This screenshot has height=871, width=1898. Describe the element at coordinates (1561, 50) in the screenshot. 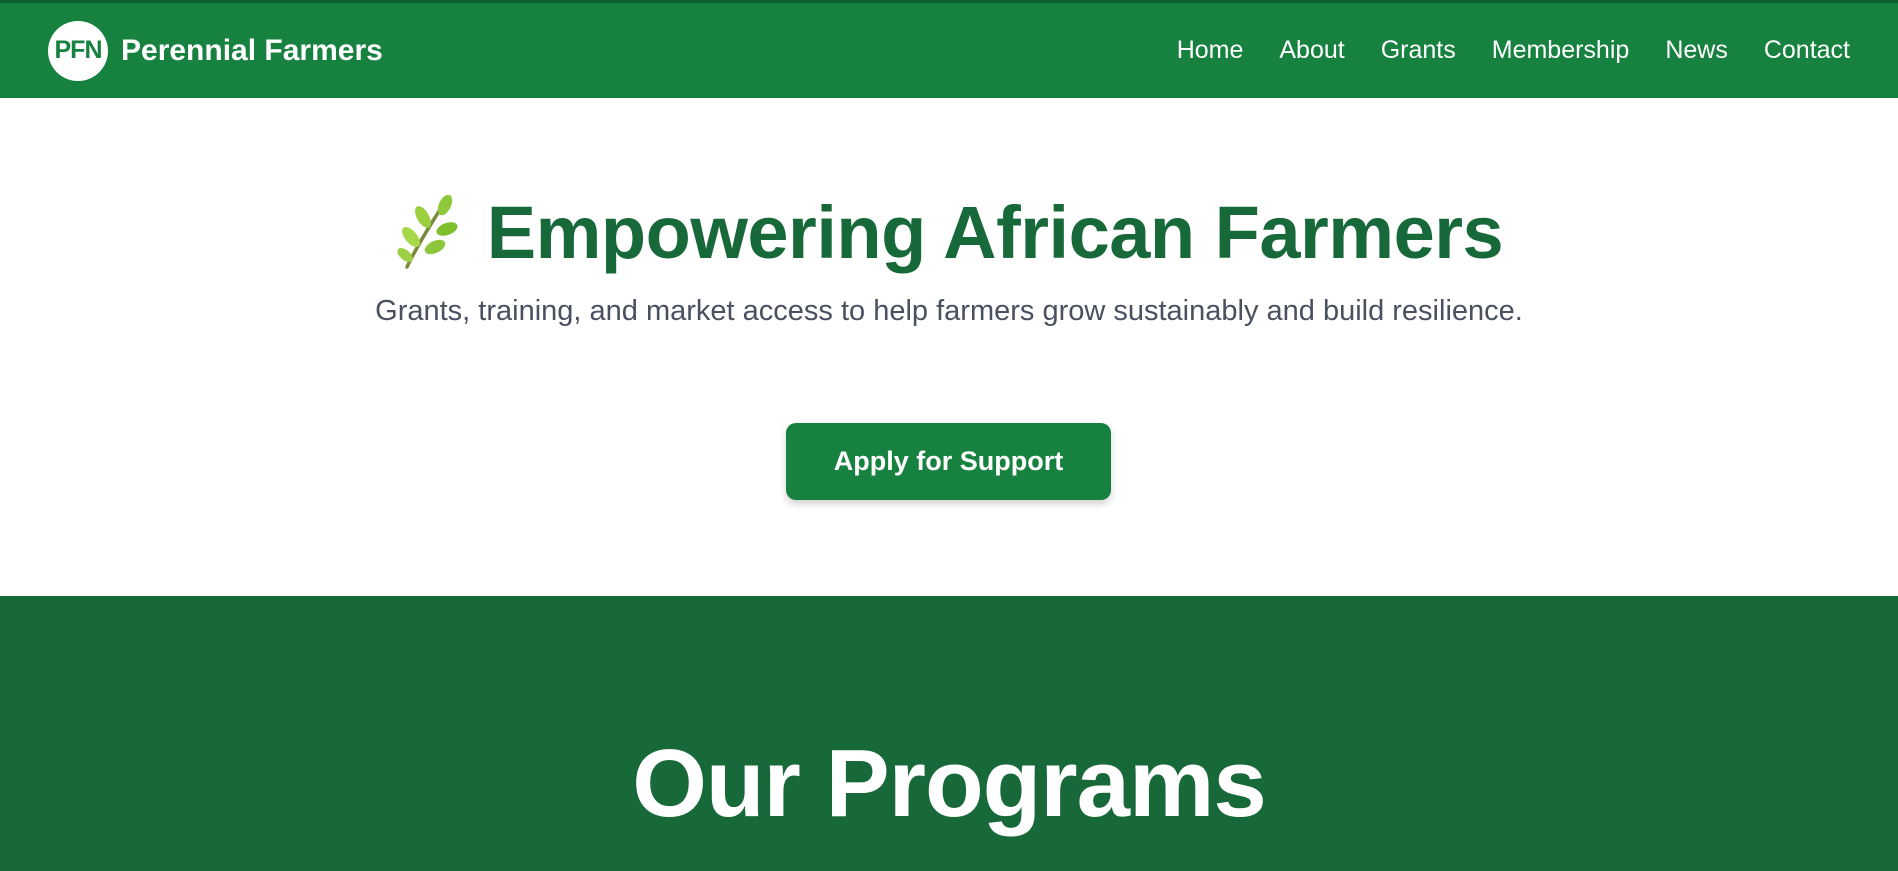

I see `nav-link-membership: Membership` at that location.